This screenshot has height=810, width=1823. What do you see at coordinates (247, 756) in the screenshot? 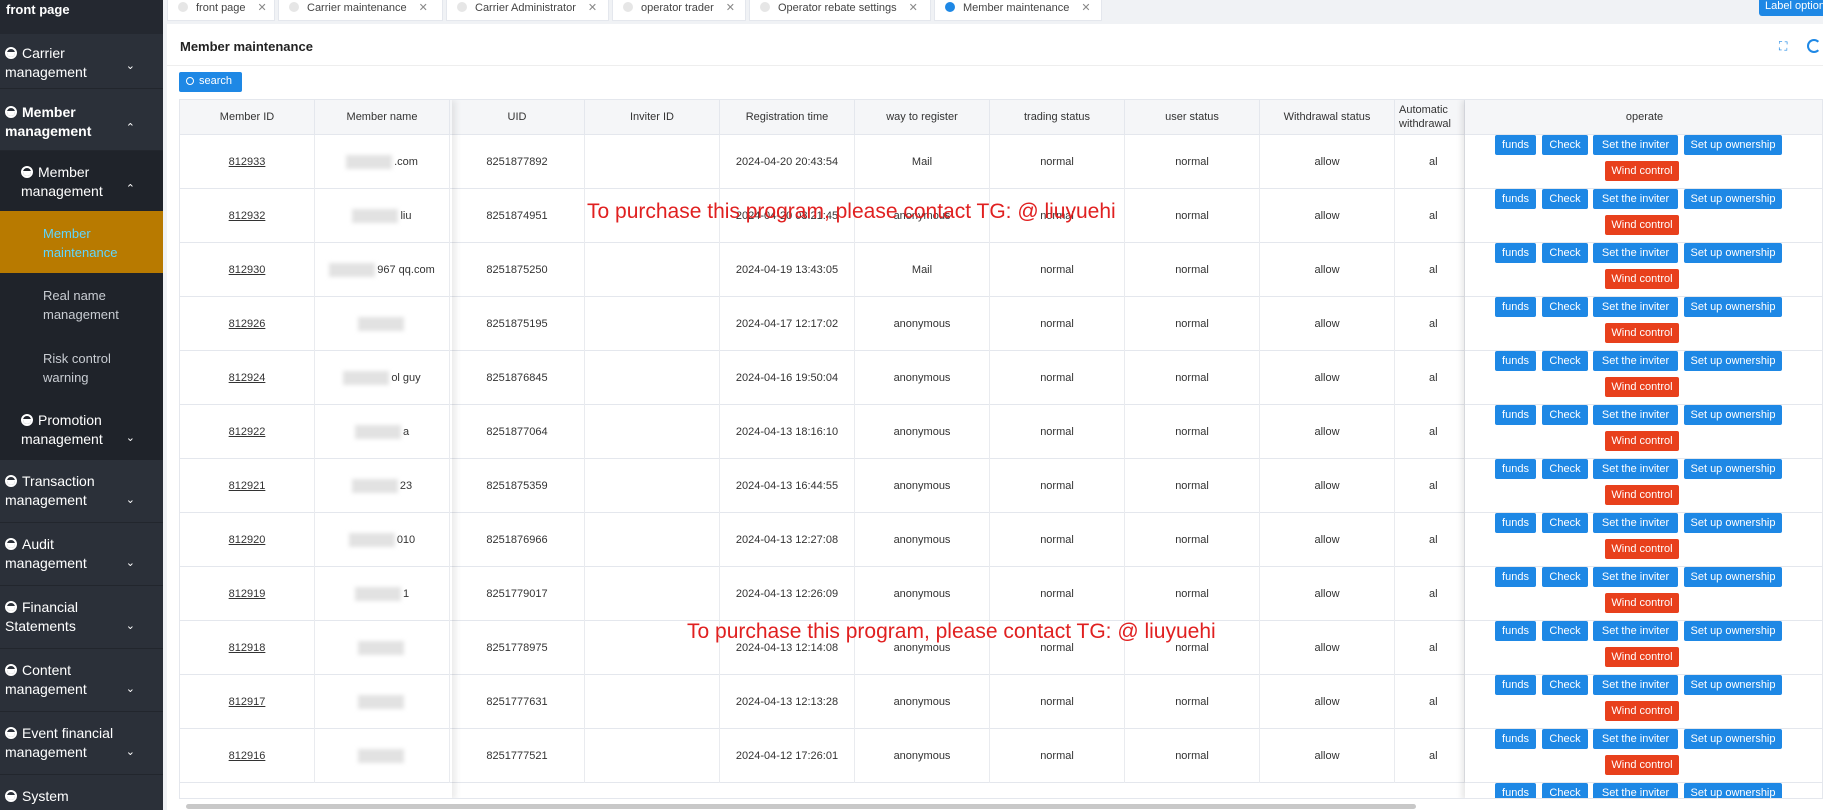
I see `cell-id: 812916` at bounding box center [247, 756].